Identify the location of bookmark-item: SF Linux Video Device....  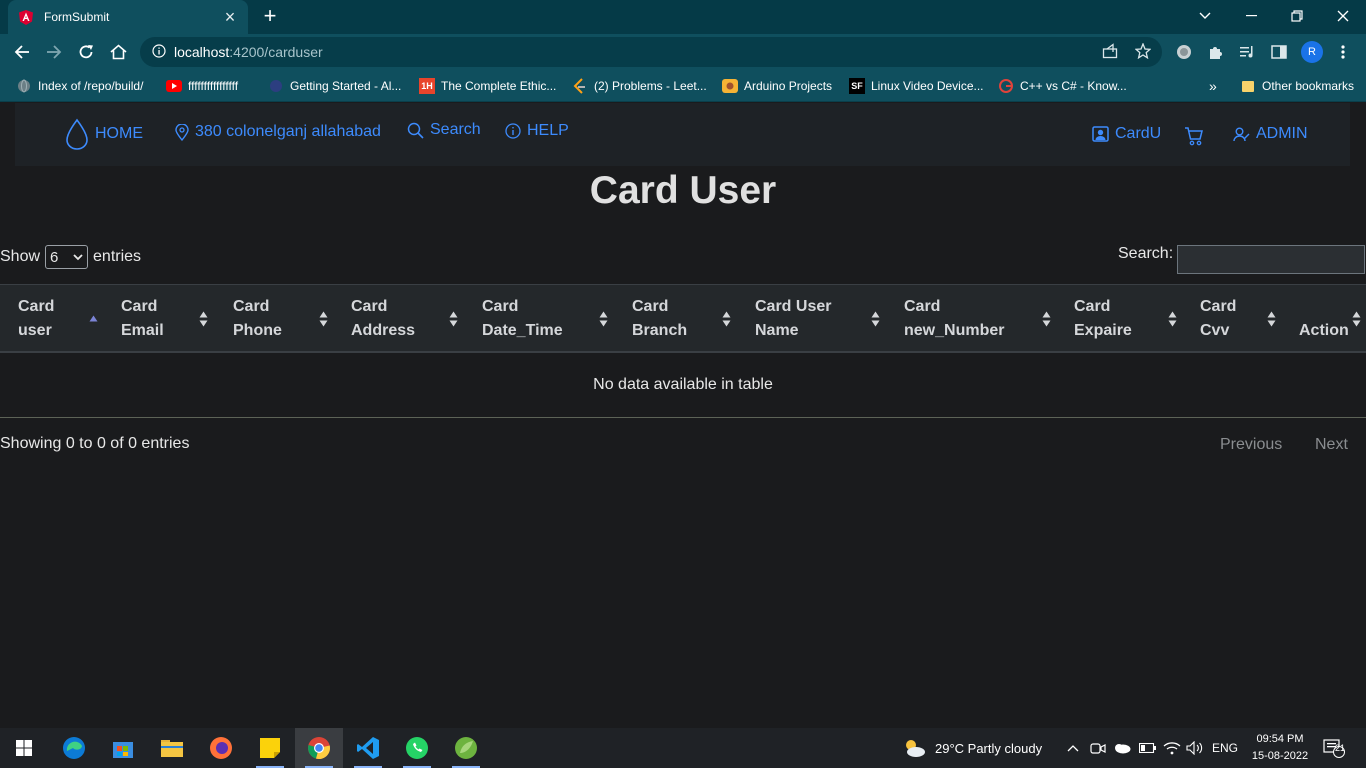
(916, 86).